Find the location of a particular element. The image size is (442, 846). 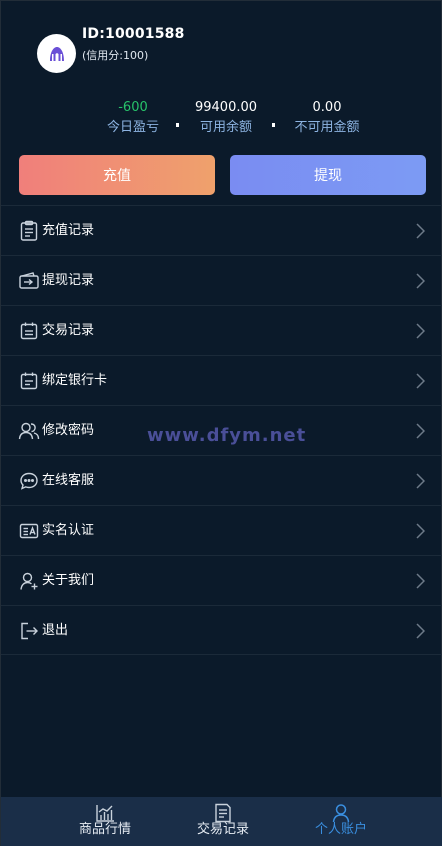

today-profit-label: 今日盈亏 is located at coordinates (132, 127).